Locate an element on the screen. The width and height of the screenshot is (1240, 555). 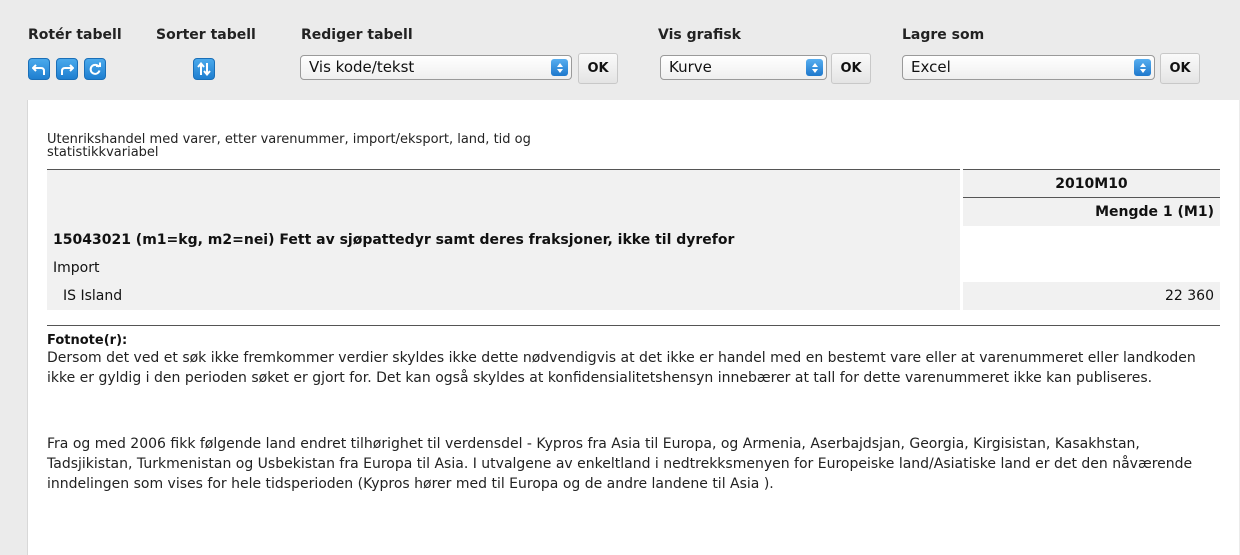
refresh-button is located at coordinates (95, 69).